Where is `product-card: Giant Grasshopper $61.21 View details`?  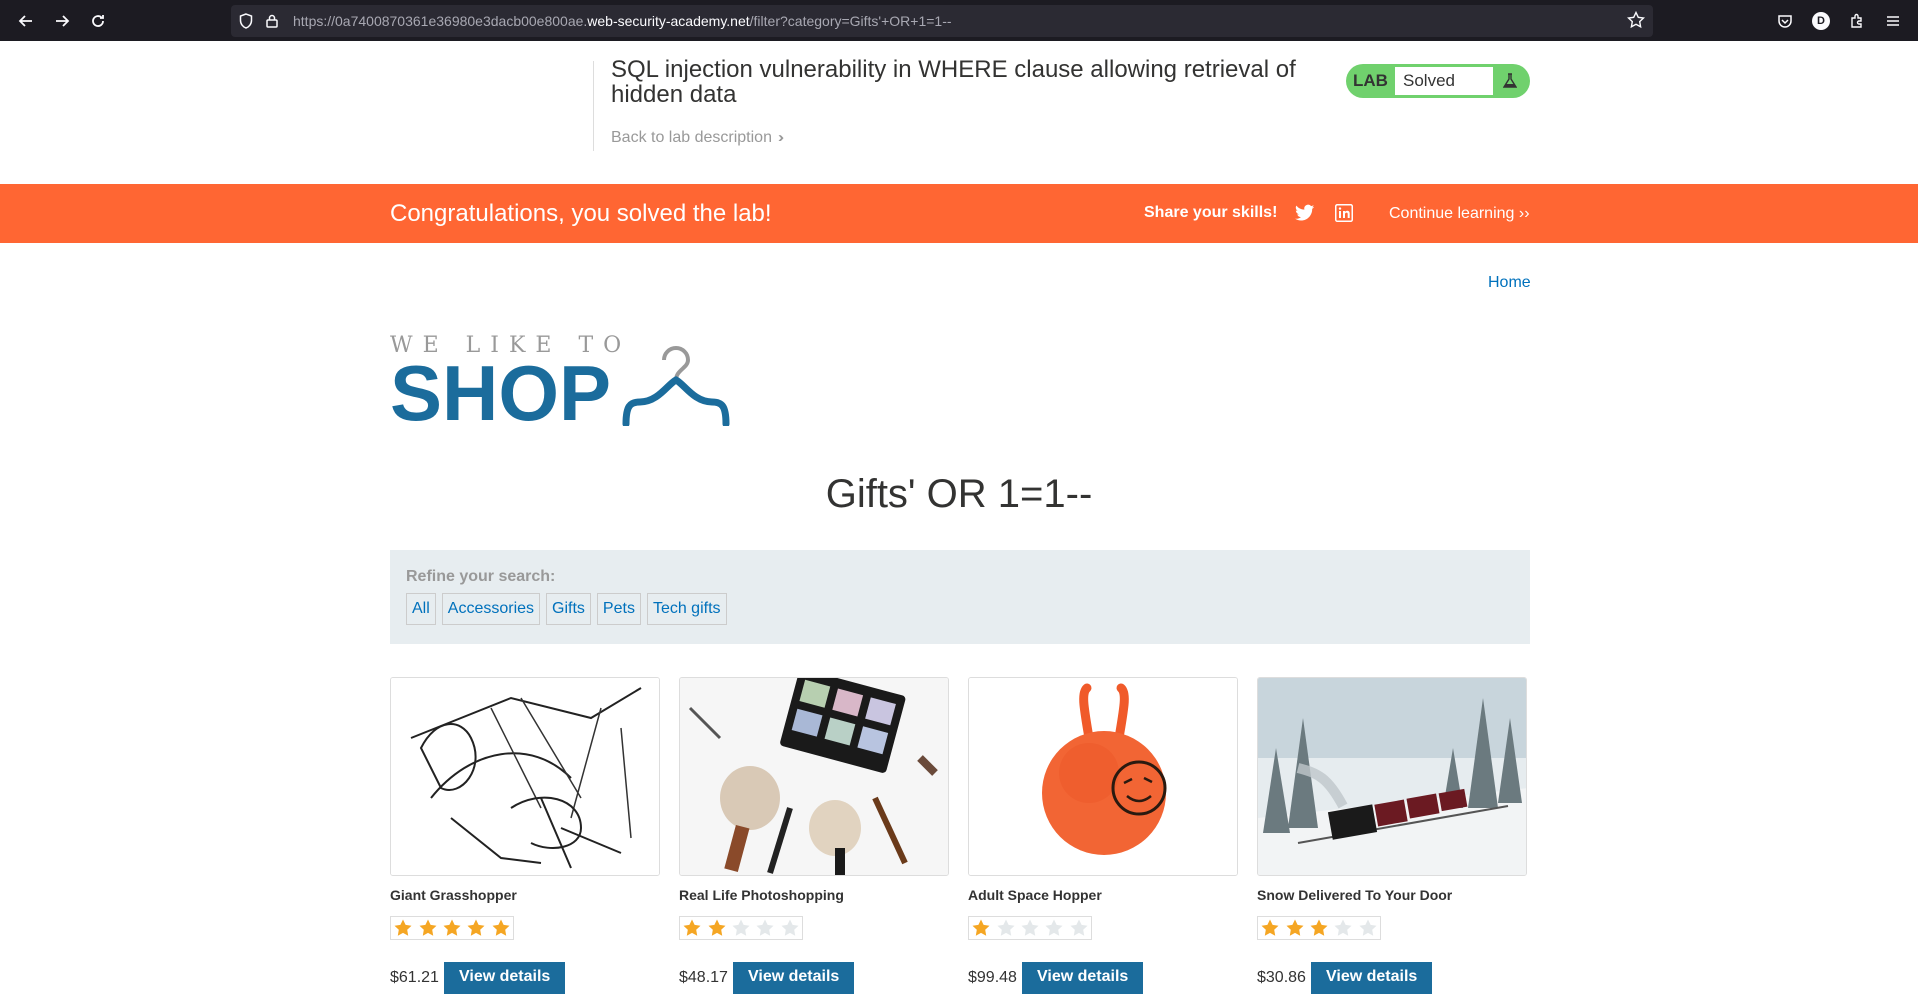 product-card: Giant Grasshopper $61.21 View details is located at coordinates (525, 835).